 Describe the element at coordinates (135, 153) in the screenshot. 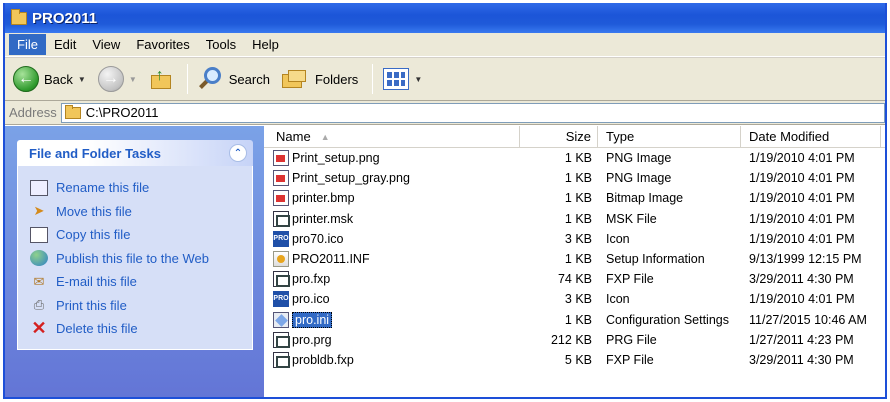

I see `tasks-panel-header: File and Folder Tasks ⌃` at that location.